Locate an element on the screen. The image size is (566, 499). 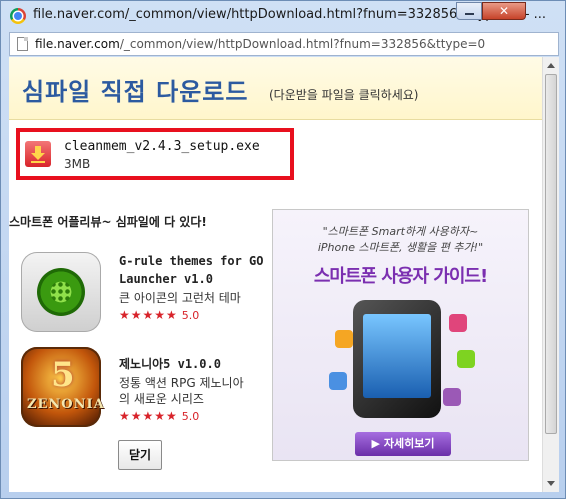
page-title: 심파일 직접 다운로드 is located at coordinates (135, 91).